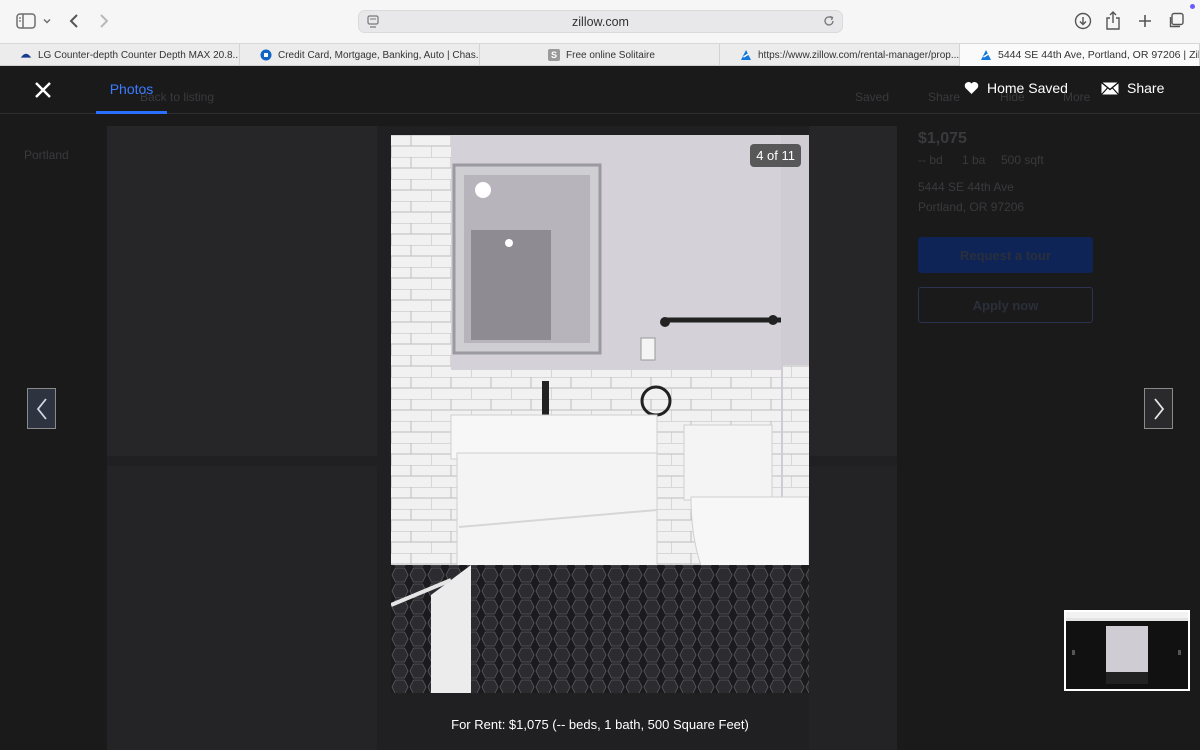 The width and height of the screenshot is (1200, 750). What do you see at coordinates (43, 90) in the screenshot?
I see `close-icon` at bounding box center [43, 90].